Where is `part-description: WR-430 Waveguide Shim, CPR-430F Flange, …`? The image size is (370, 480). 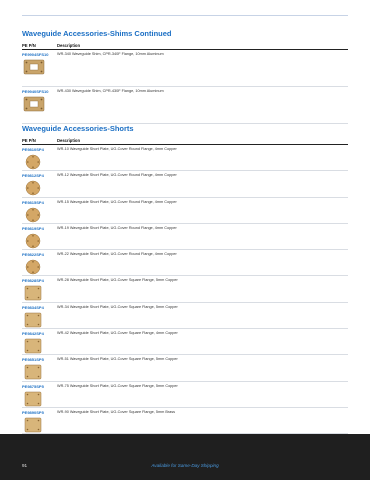
part-description: WR-430 Waveguide Shim, CPR-430F Flange, … is located at coordinates (110, 91).